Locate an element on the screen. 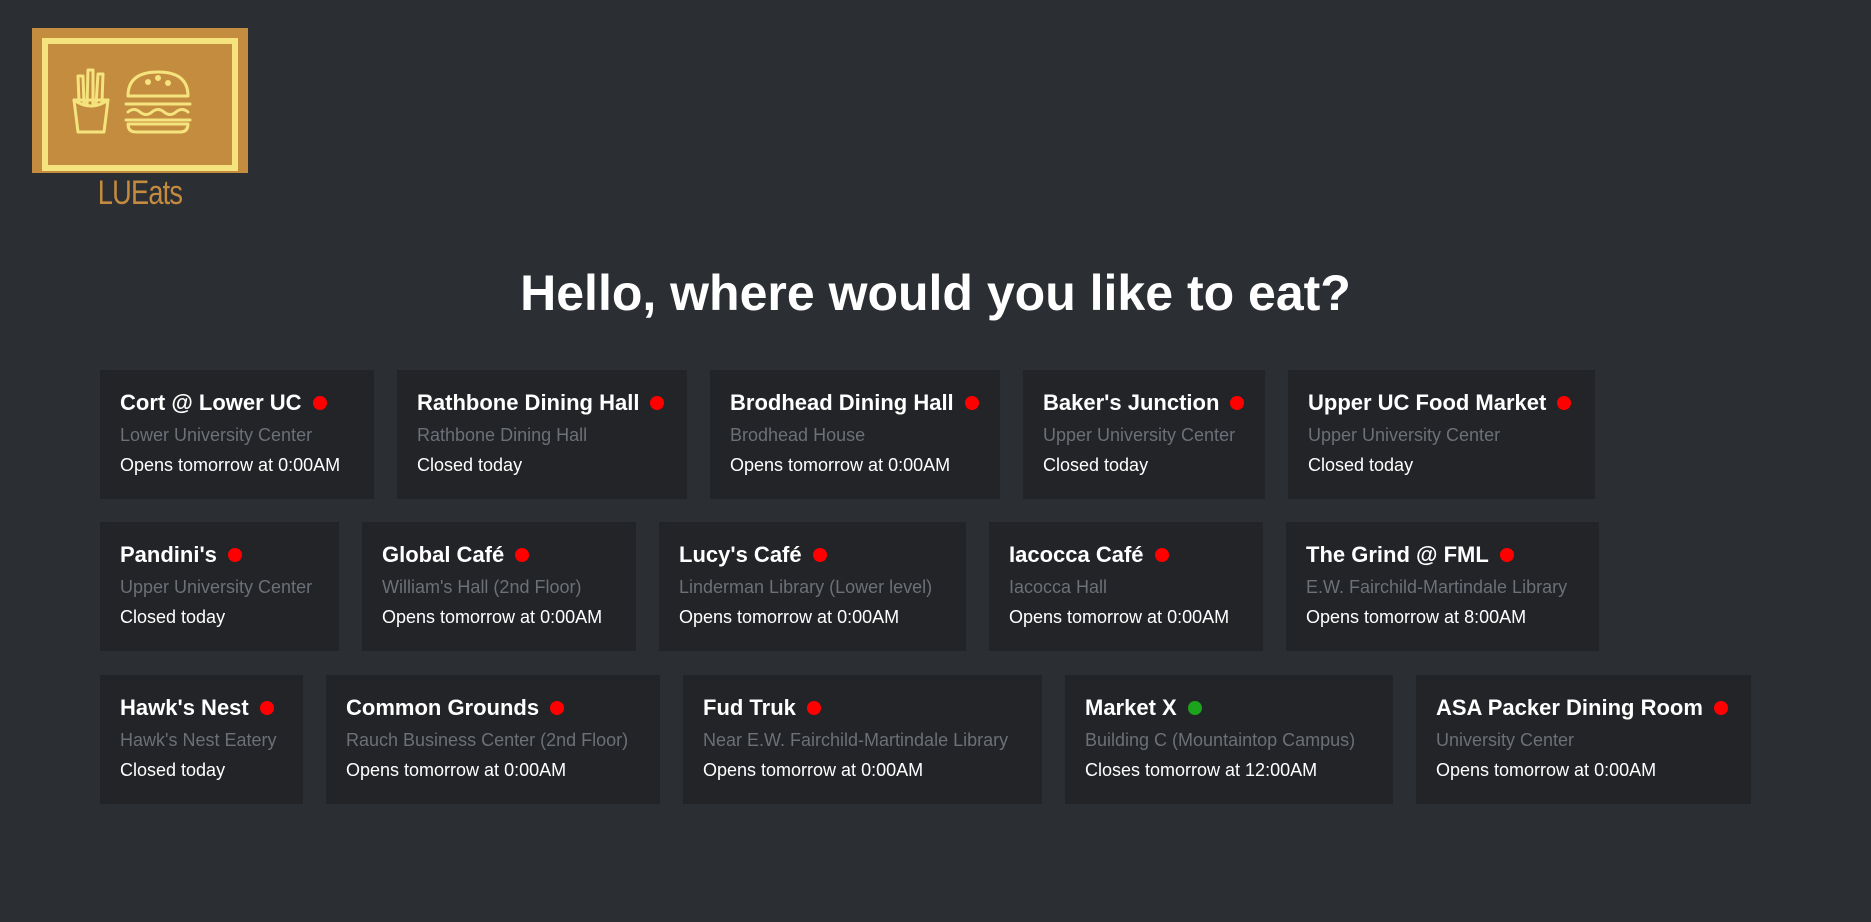 The height and width of the screenshot is (922, 1871). card-title-row: Upper UC Food Market is located at coordinates (1441, 403).